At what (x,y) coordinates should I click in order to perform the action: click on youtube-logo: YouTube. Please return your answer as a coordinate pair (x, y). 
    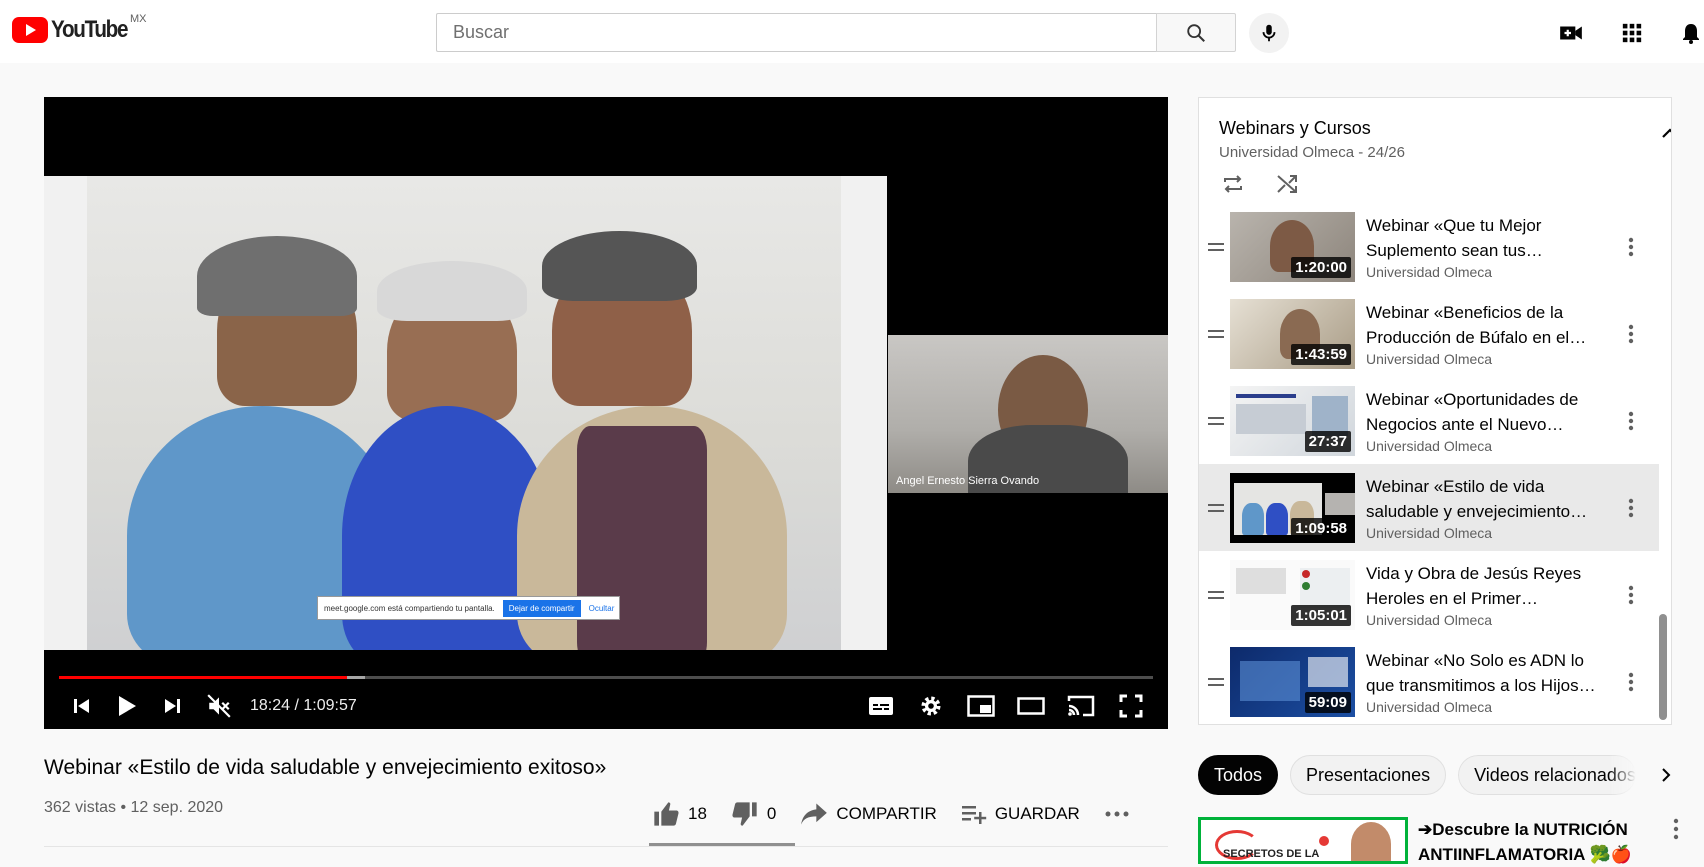
    Looking at the image, I should click on (76, 30).